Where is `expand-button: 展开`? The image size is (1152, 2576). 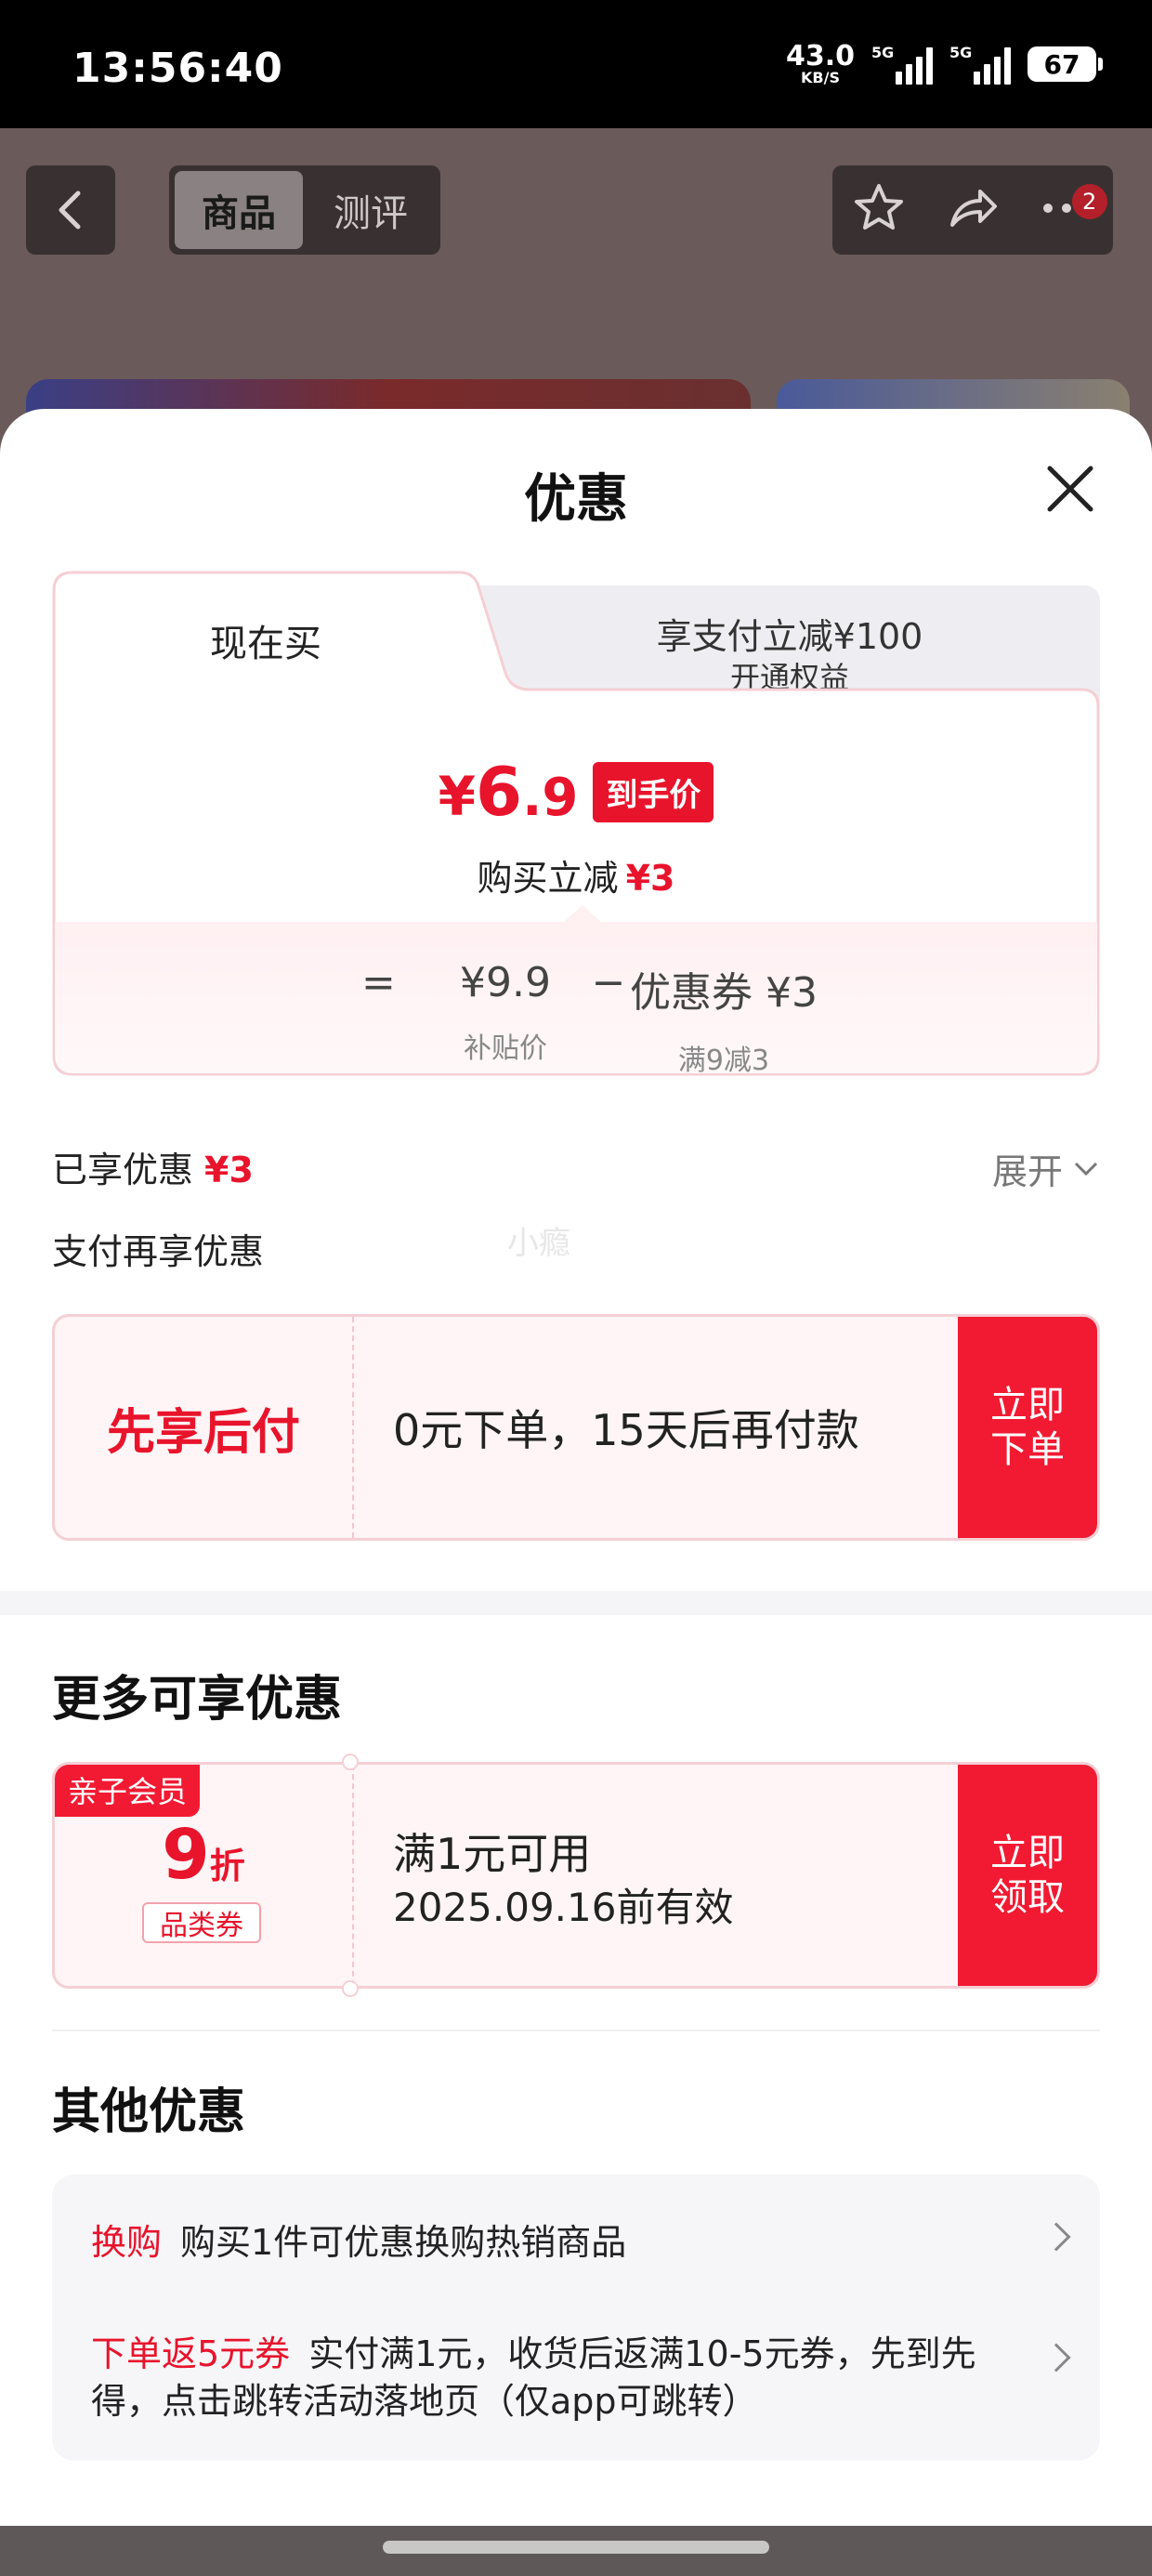
expand-button: 展开 is located at coordinates (1046, 1168).